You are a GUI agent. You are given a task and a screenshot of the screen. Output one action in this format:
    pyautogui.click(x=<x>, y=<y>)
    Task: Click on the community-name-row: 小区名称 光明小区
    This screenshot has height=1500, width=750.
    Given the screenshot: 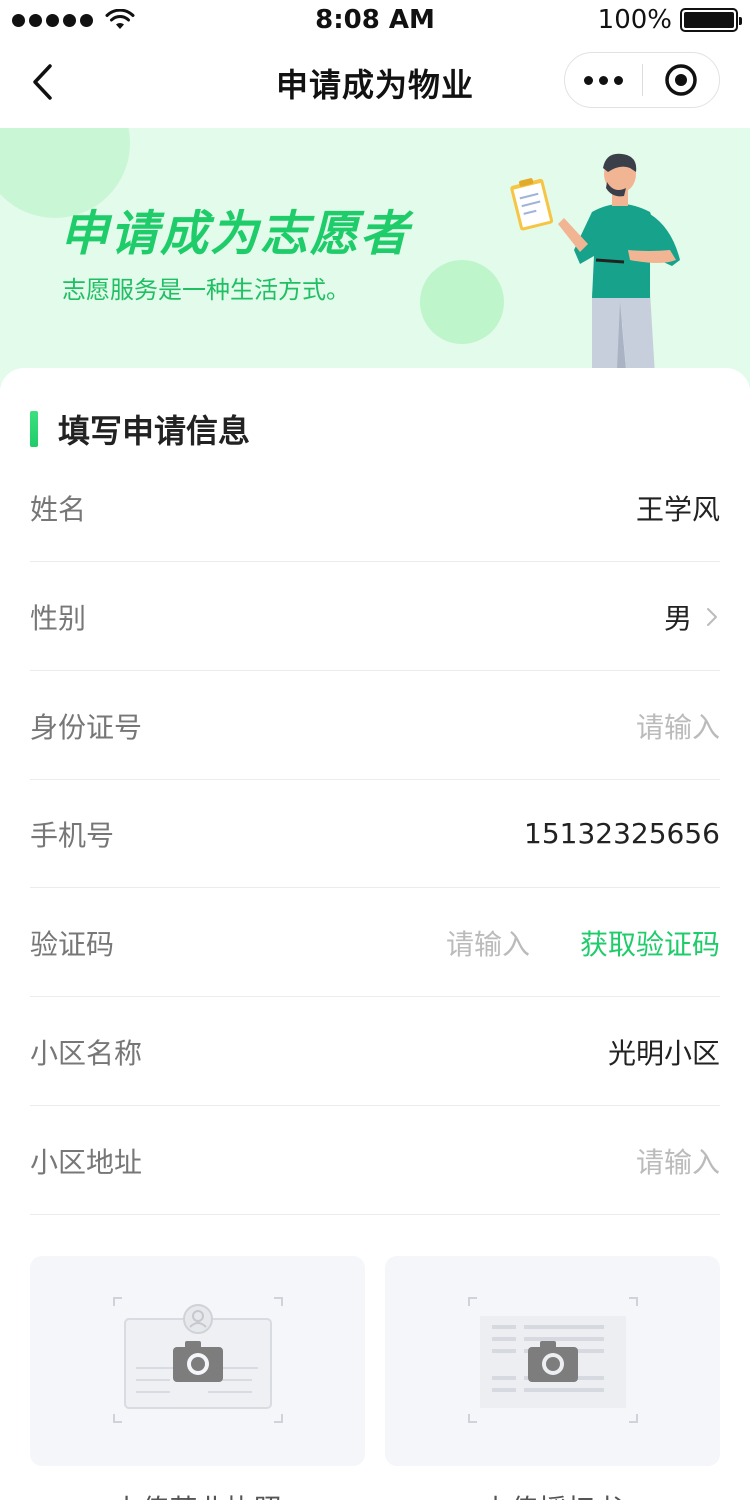 What is the action you would take?
    pyautogui.click(x=375, y=1052)
    